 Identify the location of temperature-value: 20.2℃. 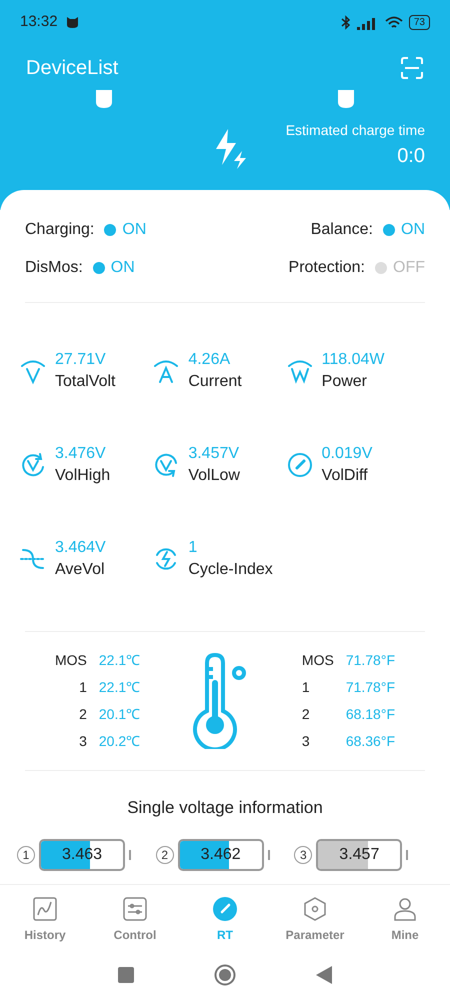
(119, 741).